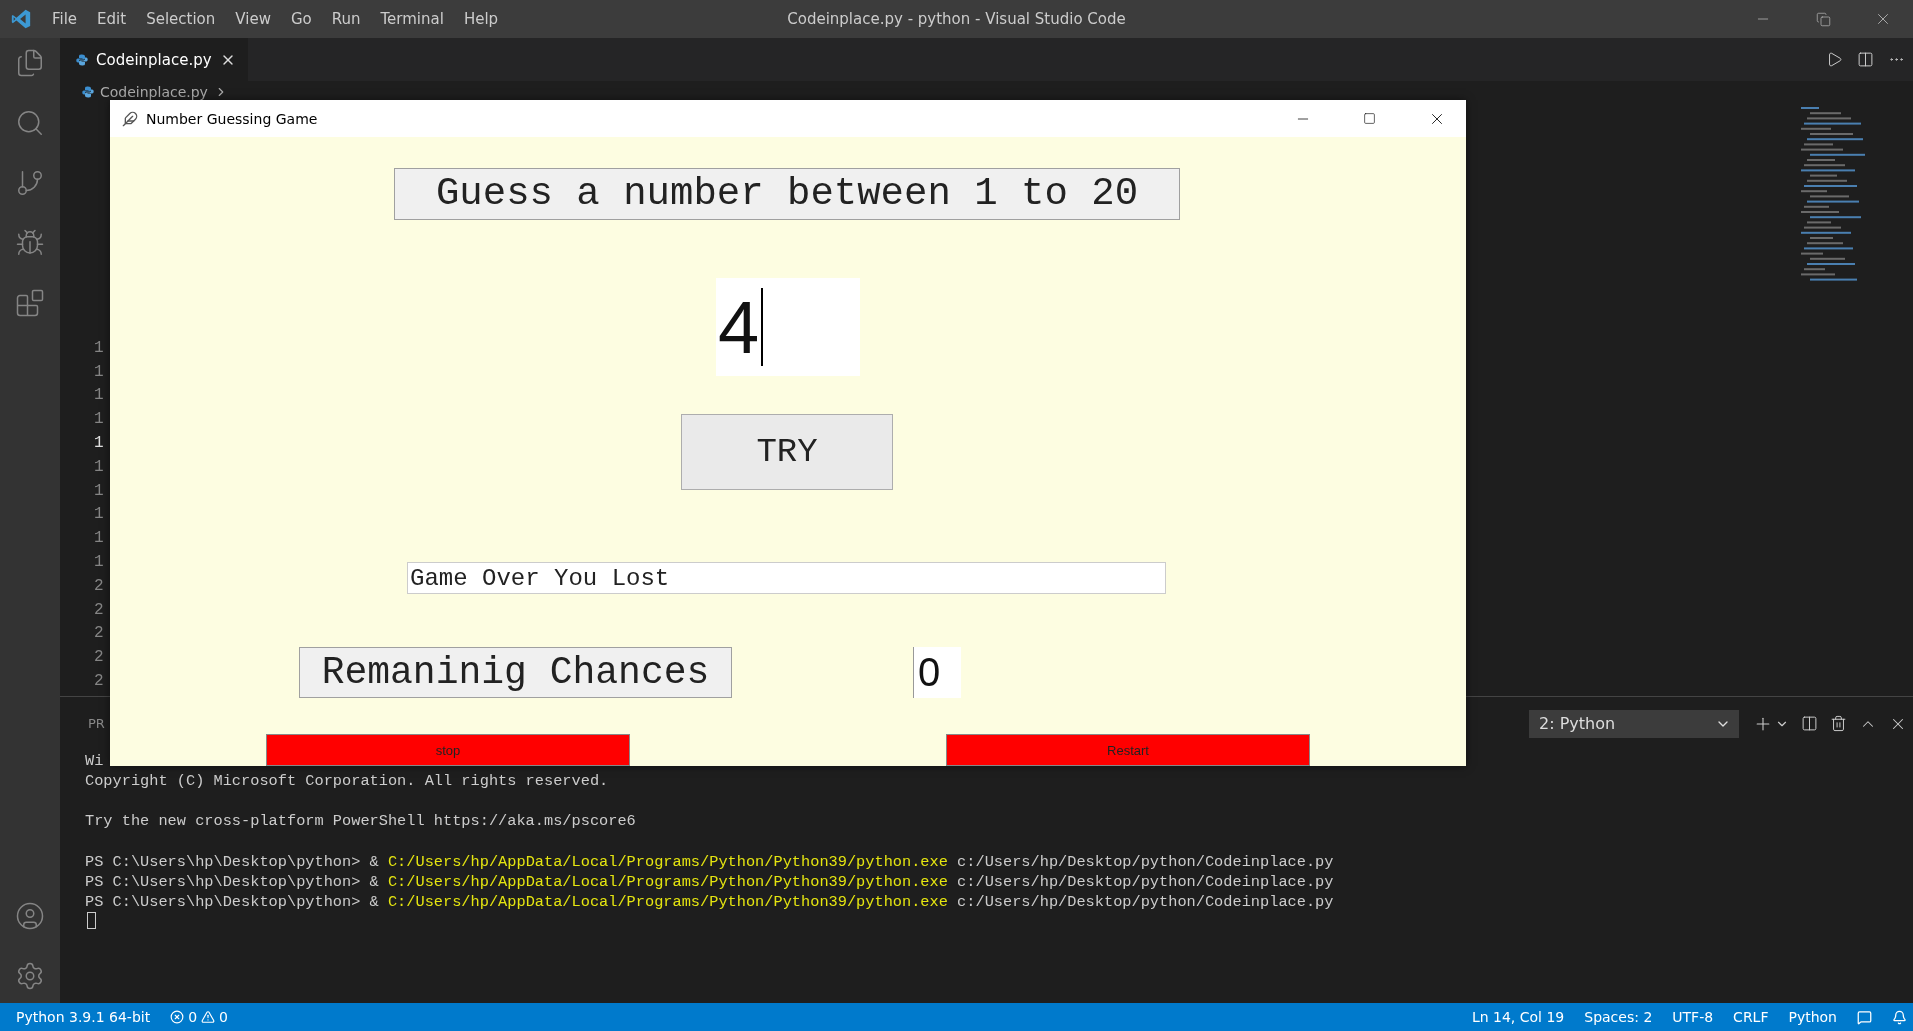  Describe the element at coordinates (448, 750) in the screenshot. I see `stop-button: stop` at that location.